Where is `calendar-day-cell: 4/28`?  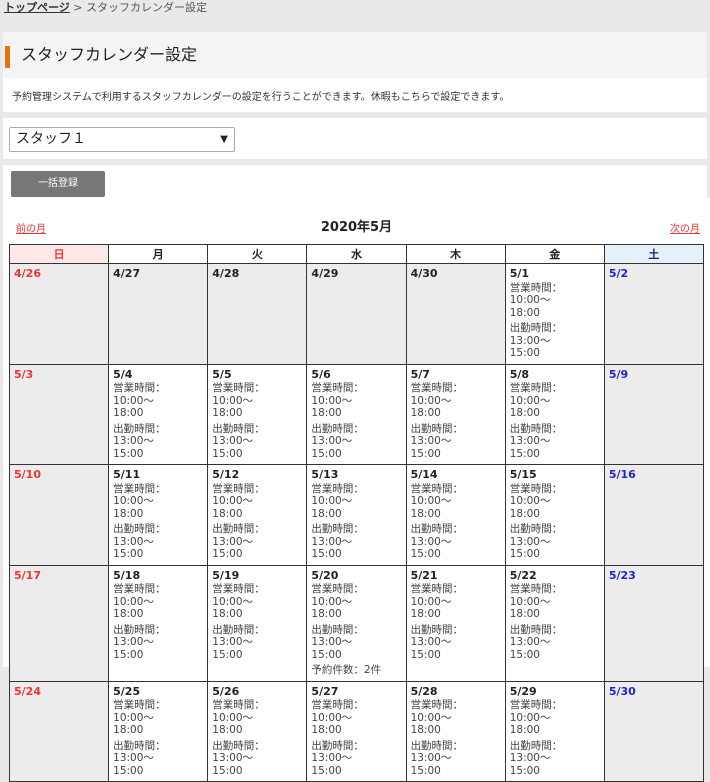
calendar-day-cell: 4/28 is located at coordinates (257, 314).